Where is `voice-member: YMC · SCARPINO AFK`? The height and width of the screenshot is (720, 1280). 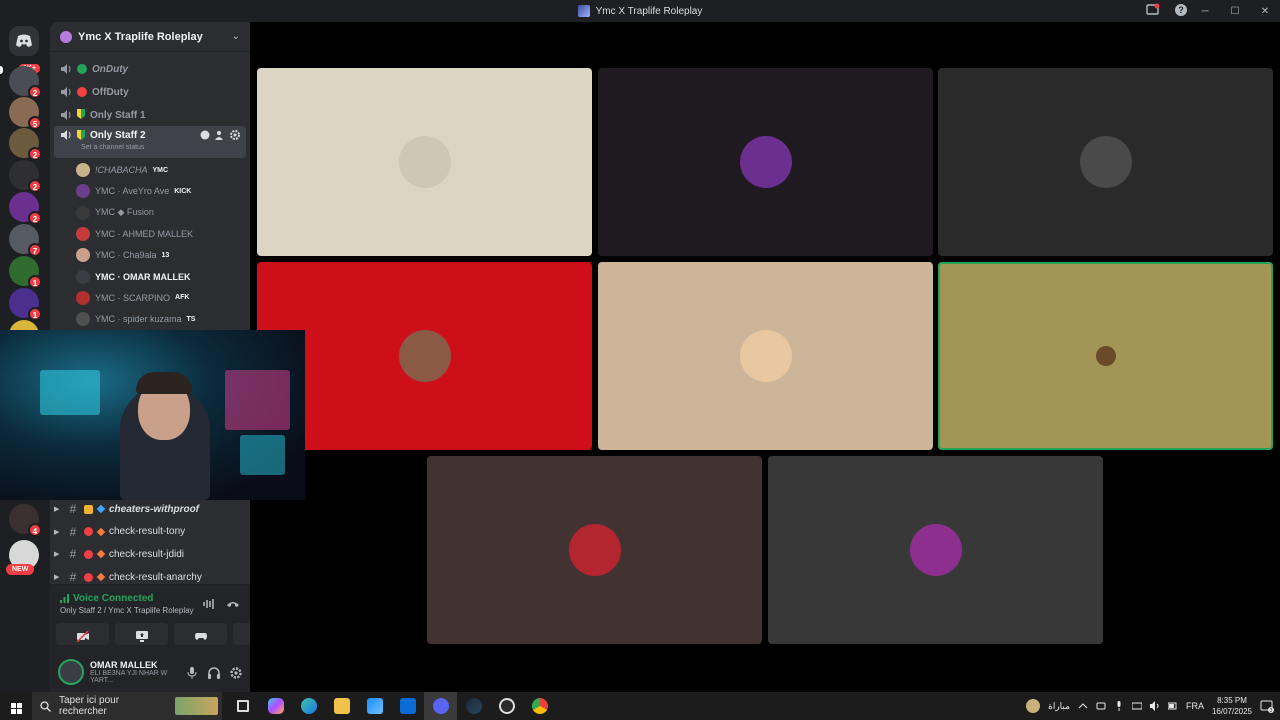 voice-member: YMC · SCARPINO AFK is located at coordinates (161, 298).